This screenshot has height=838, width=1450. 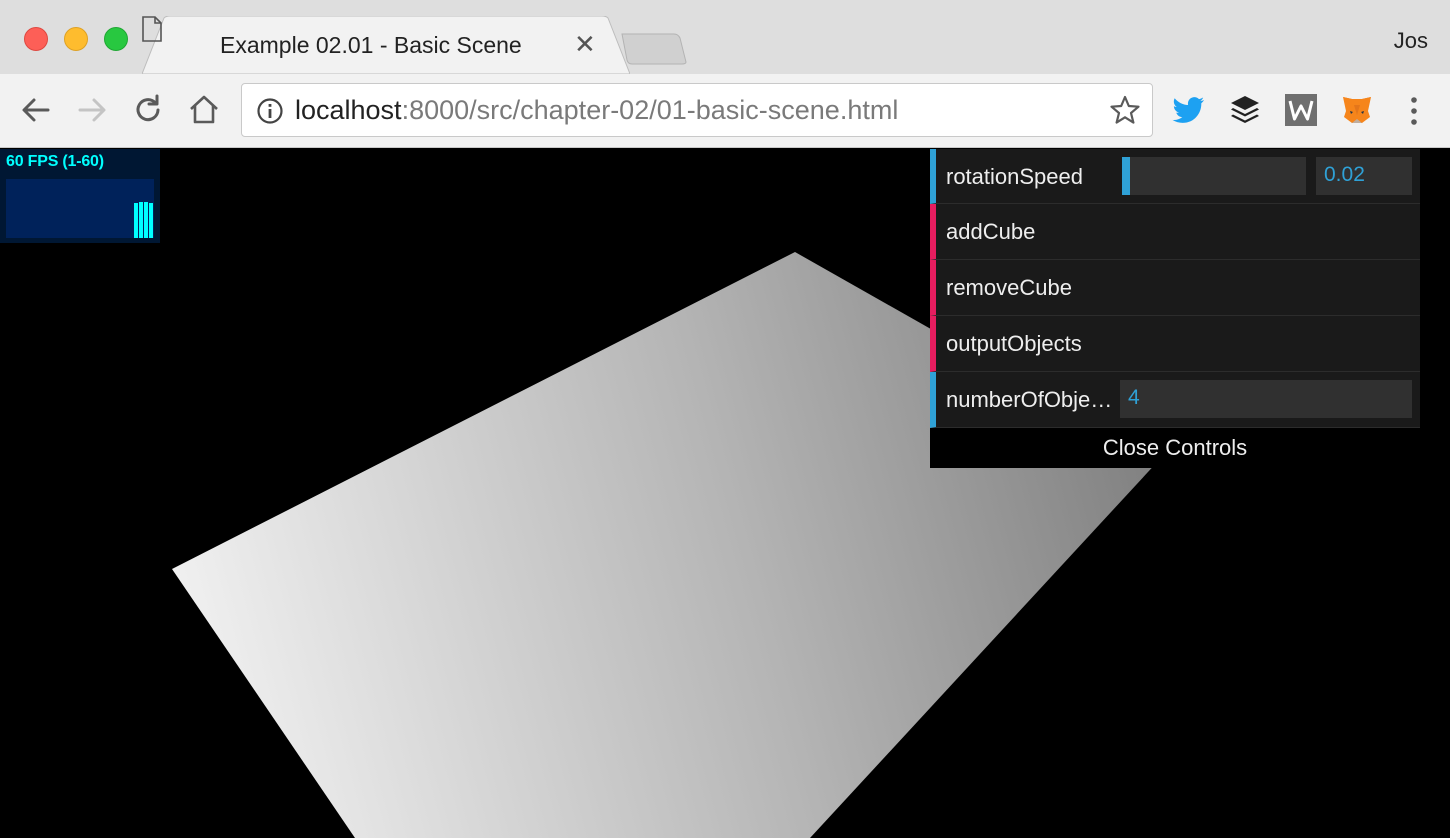 What do you see at coordinates (36, 39) in the screenshot?
I see `close-window-button` at bounding box center [36, 39].